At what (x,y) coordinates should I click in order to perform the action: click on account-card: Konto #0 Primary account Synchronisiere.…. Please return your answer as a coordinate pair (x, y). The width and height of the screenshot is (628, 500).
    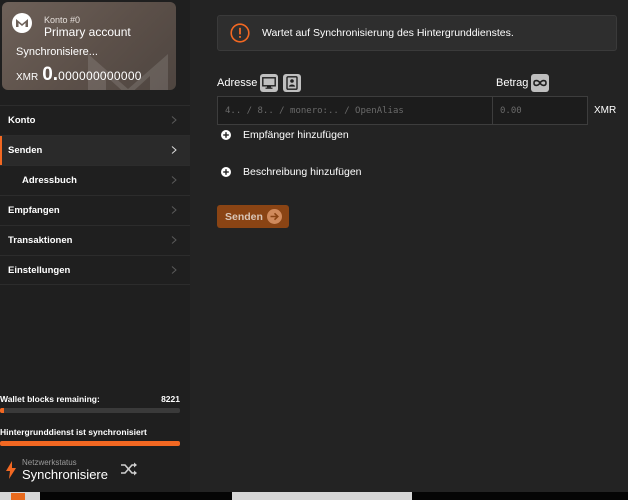
    Looking at the image, I should click on (89, 46).